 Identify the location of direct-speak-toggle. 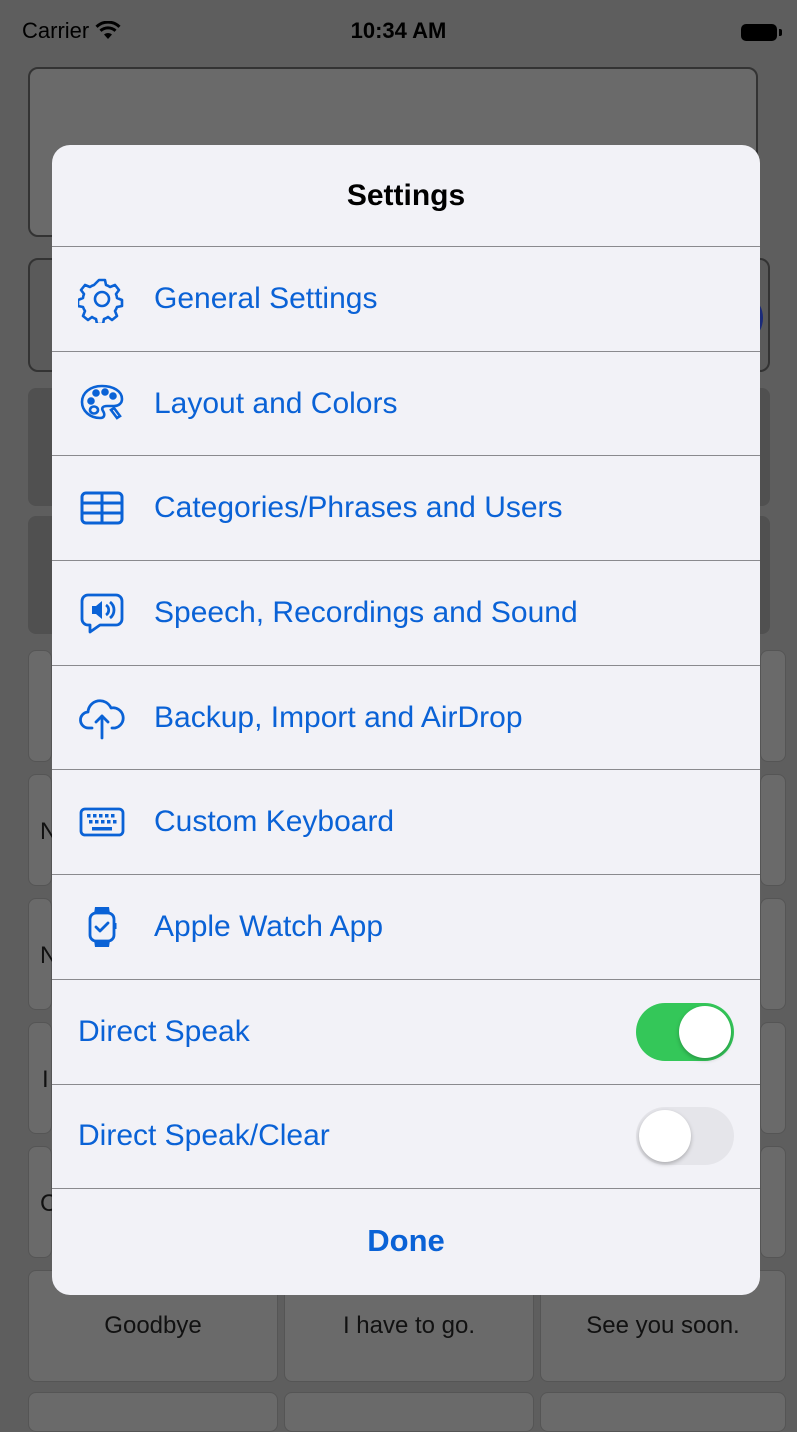
(685, 1031).